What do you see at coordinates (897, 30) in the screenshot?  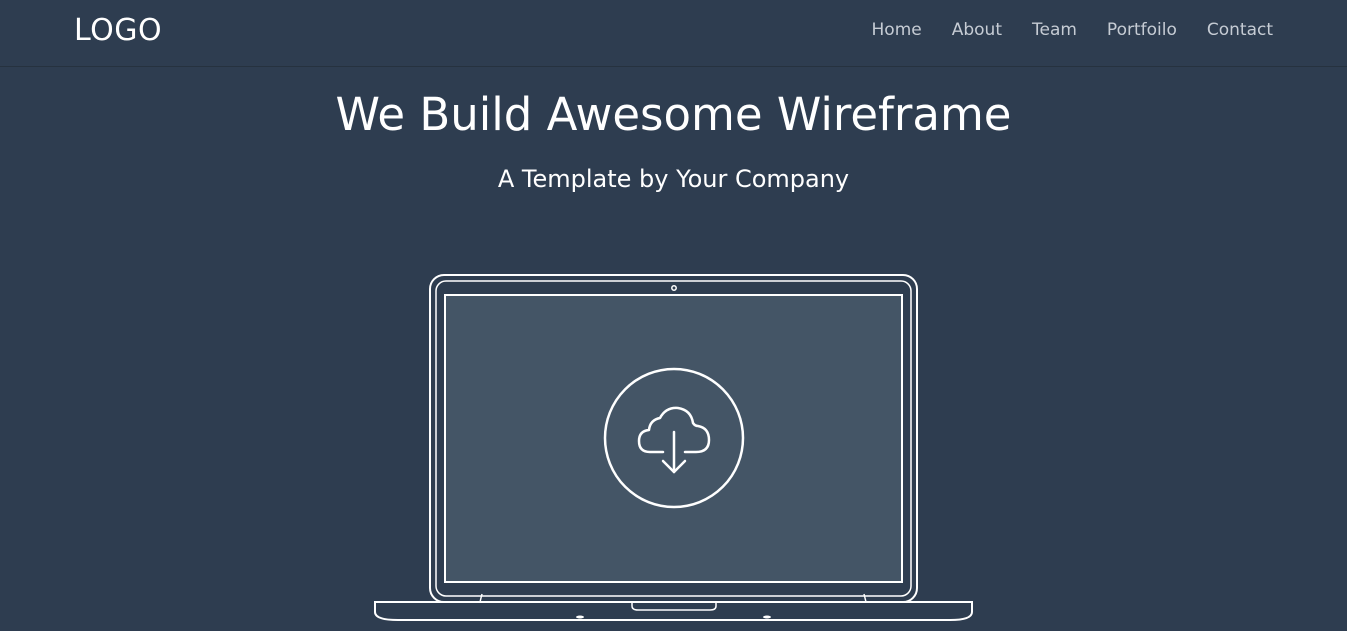 I see `nav-home-link: Home` at bounding box center [897, 30].